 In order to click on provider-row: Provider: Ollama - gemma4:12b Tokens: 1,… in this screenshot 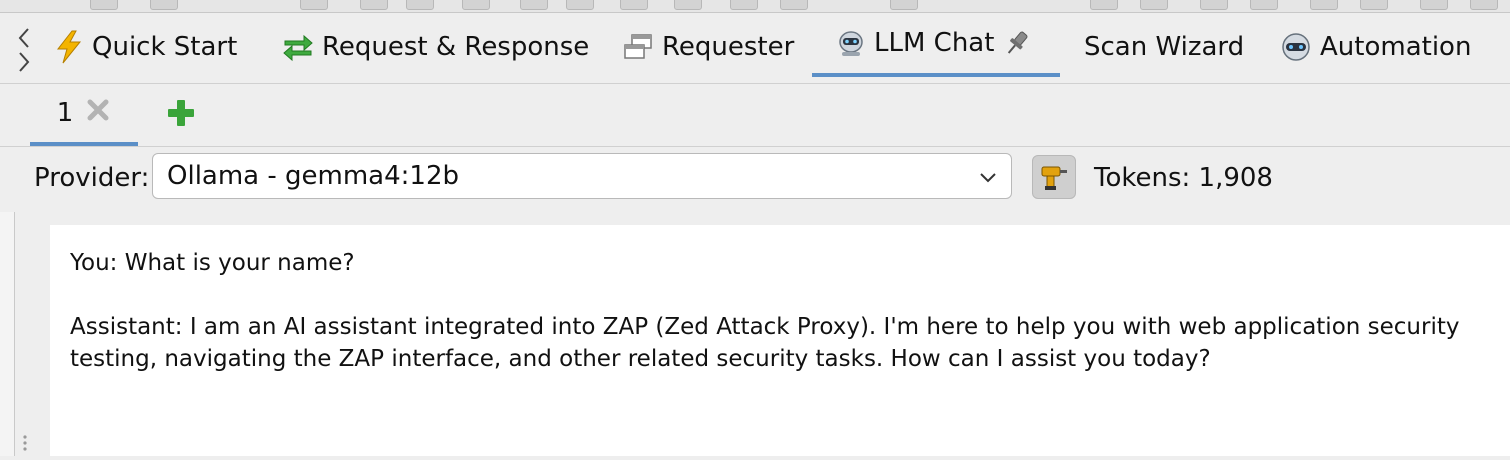, I will do `click(755, 179)`.